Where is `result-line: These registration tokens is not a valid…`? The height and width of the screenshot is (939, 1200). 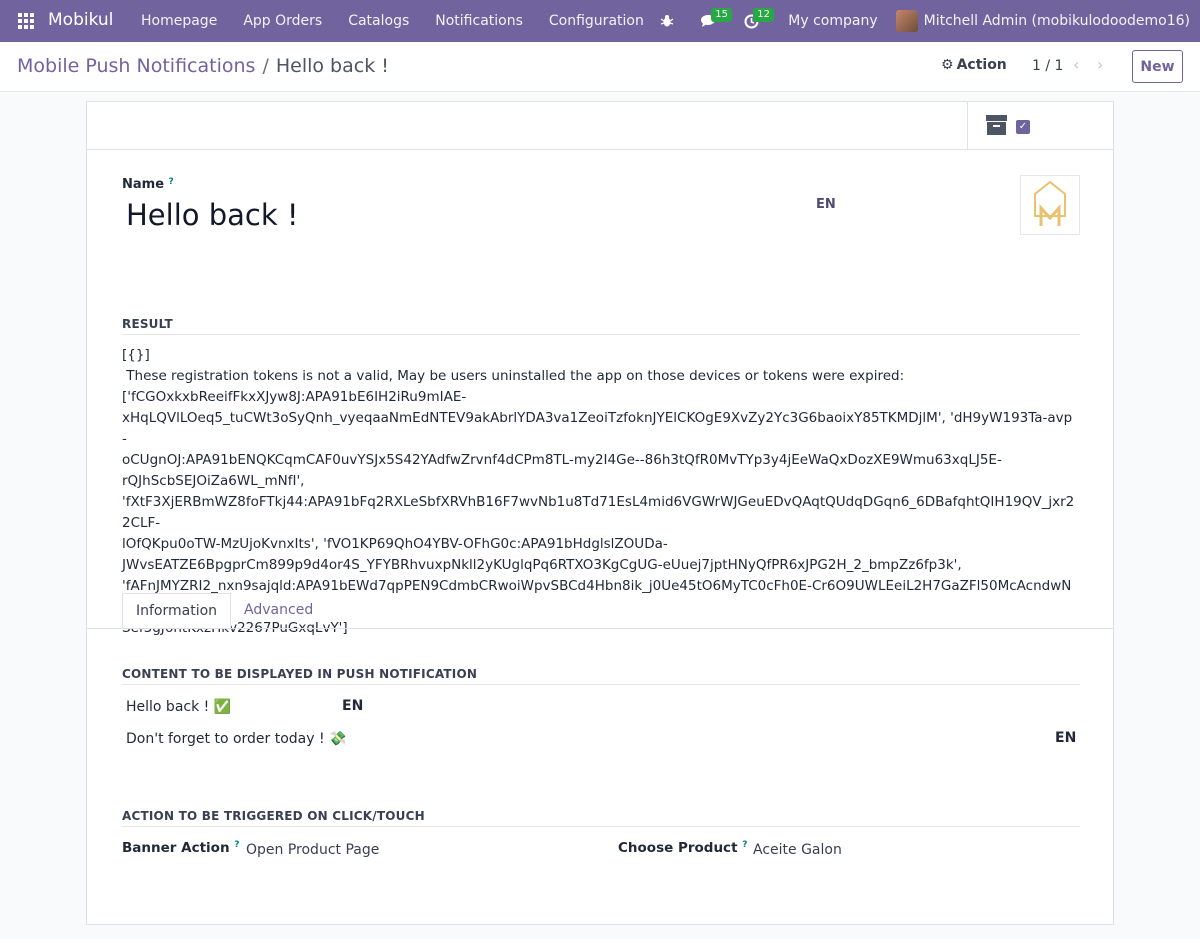
result-line: These registration tokens is not a valid… is located at coordinates (513, 376).